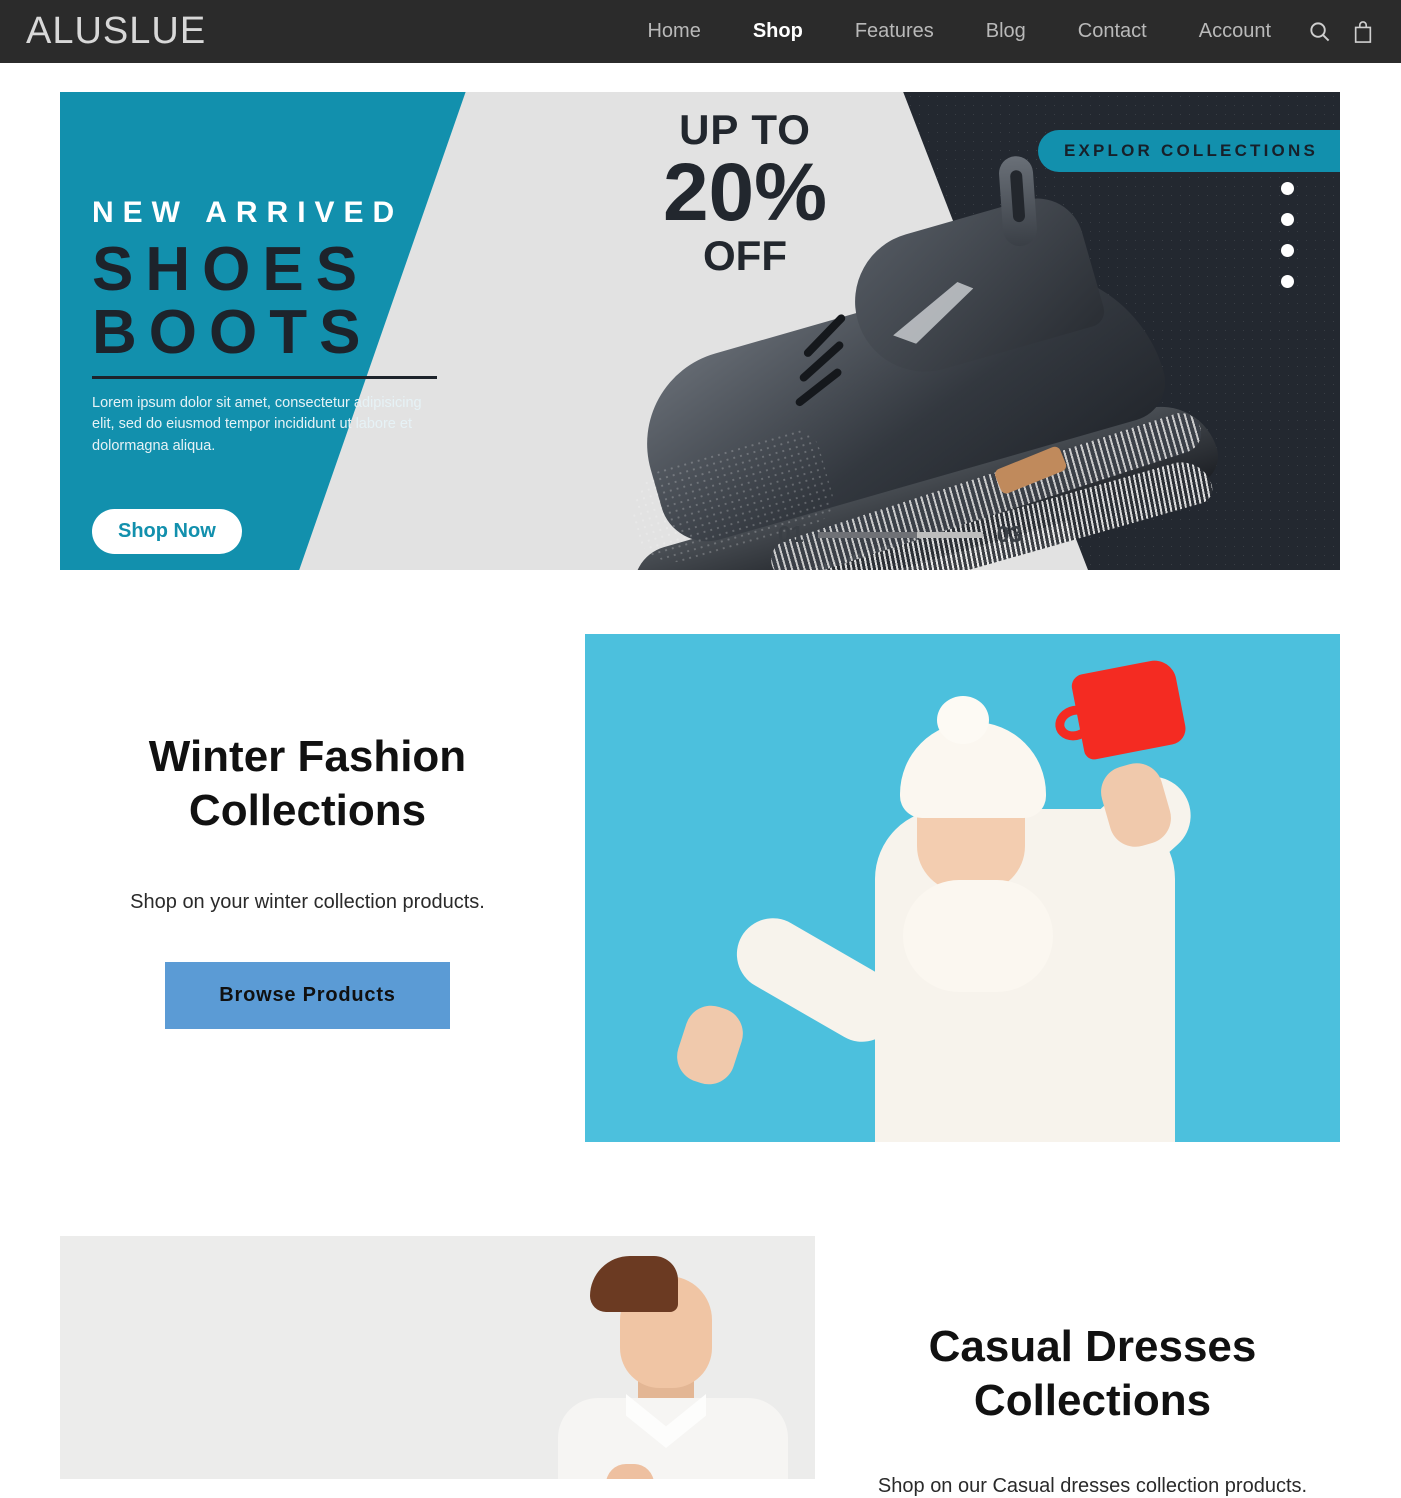 This screenshot has height=1498, width=1401. Describe the element at coordinates (1363, 32) in the screenshot. I see `shopping-bag-icon` at that location.